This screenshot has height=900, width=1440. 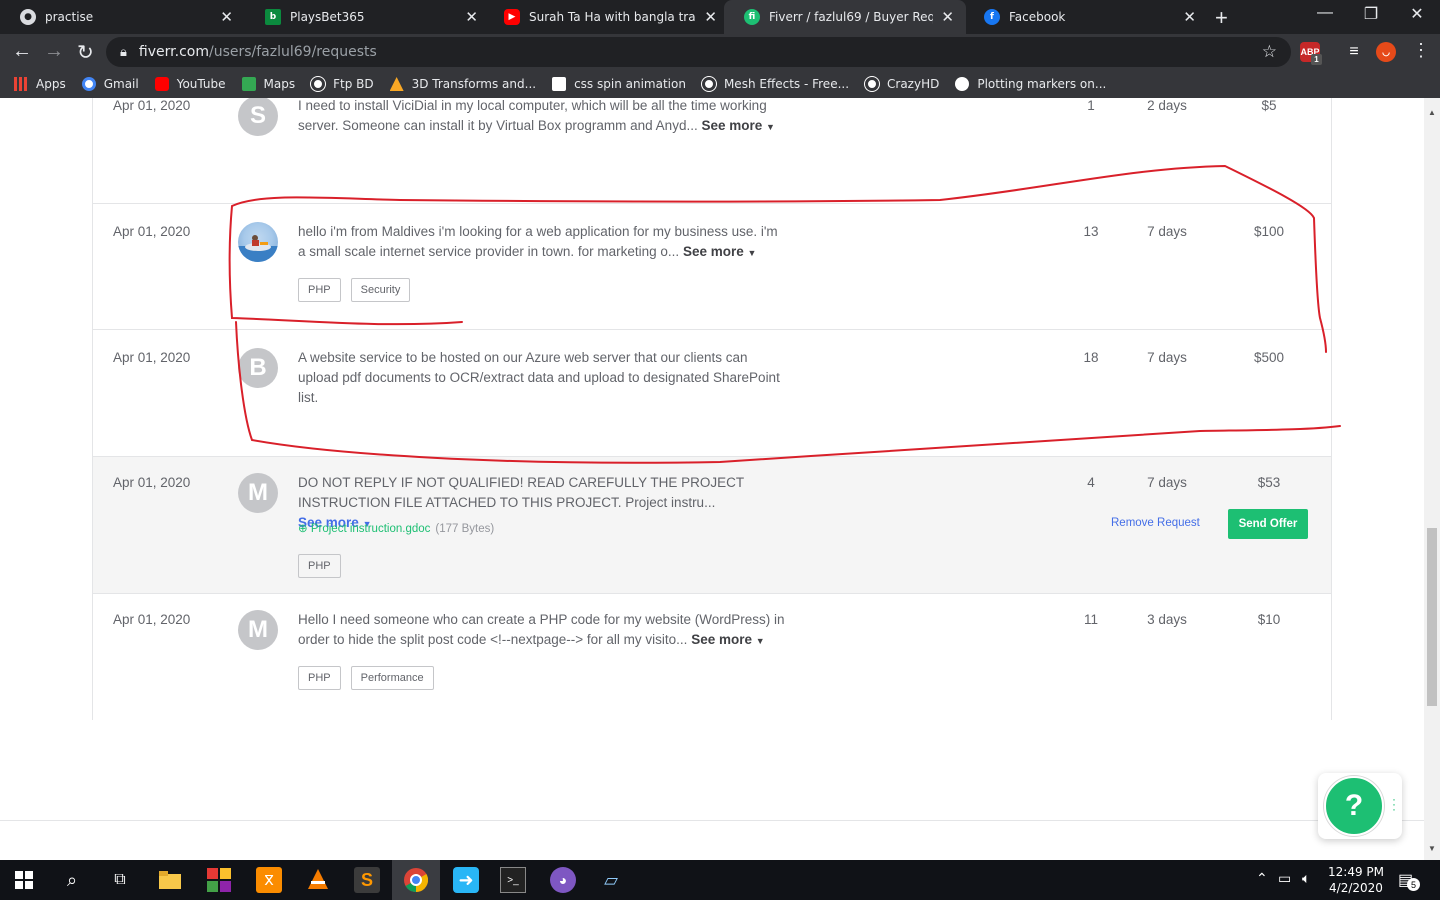 I want to click on lock-icon: 🔒︎, so click(x=123, y=52).